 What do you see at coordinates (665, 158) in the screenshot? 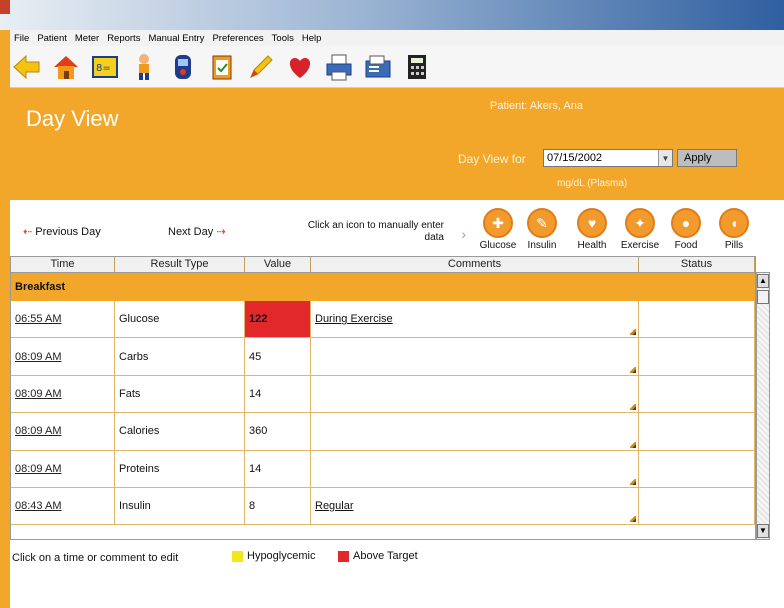
I see `chevron-down-icon: ▼` at bounding box center [665, 158].